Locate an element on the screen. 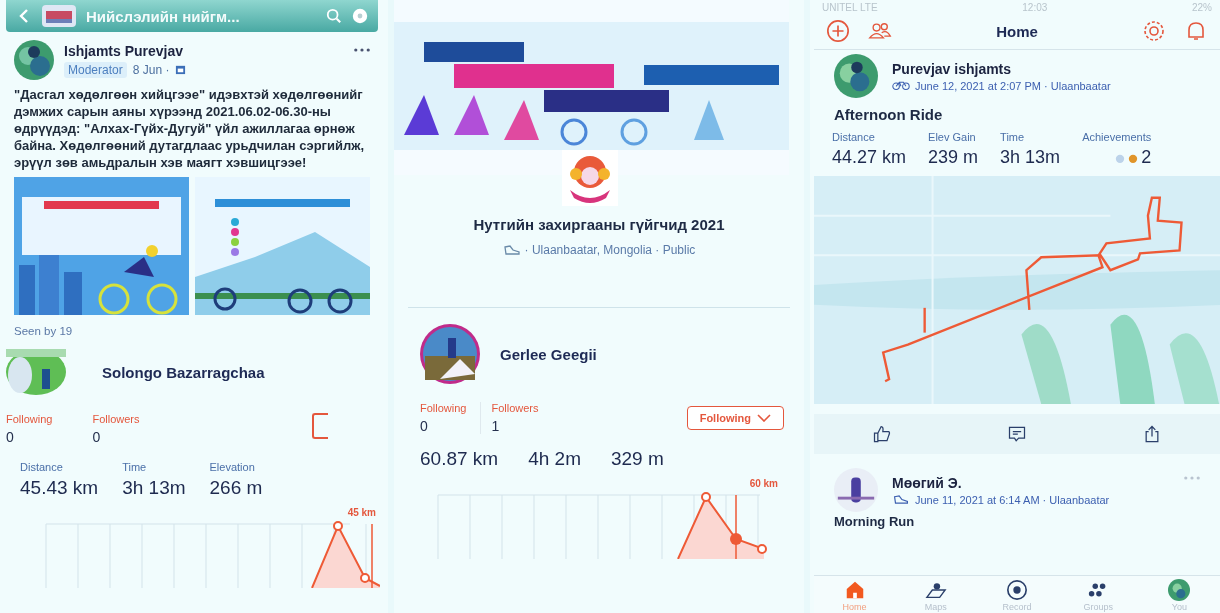 The image size is (1220, 613). author-name: Ishjamts Purevjav is located at coordinates (204, 50).